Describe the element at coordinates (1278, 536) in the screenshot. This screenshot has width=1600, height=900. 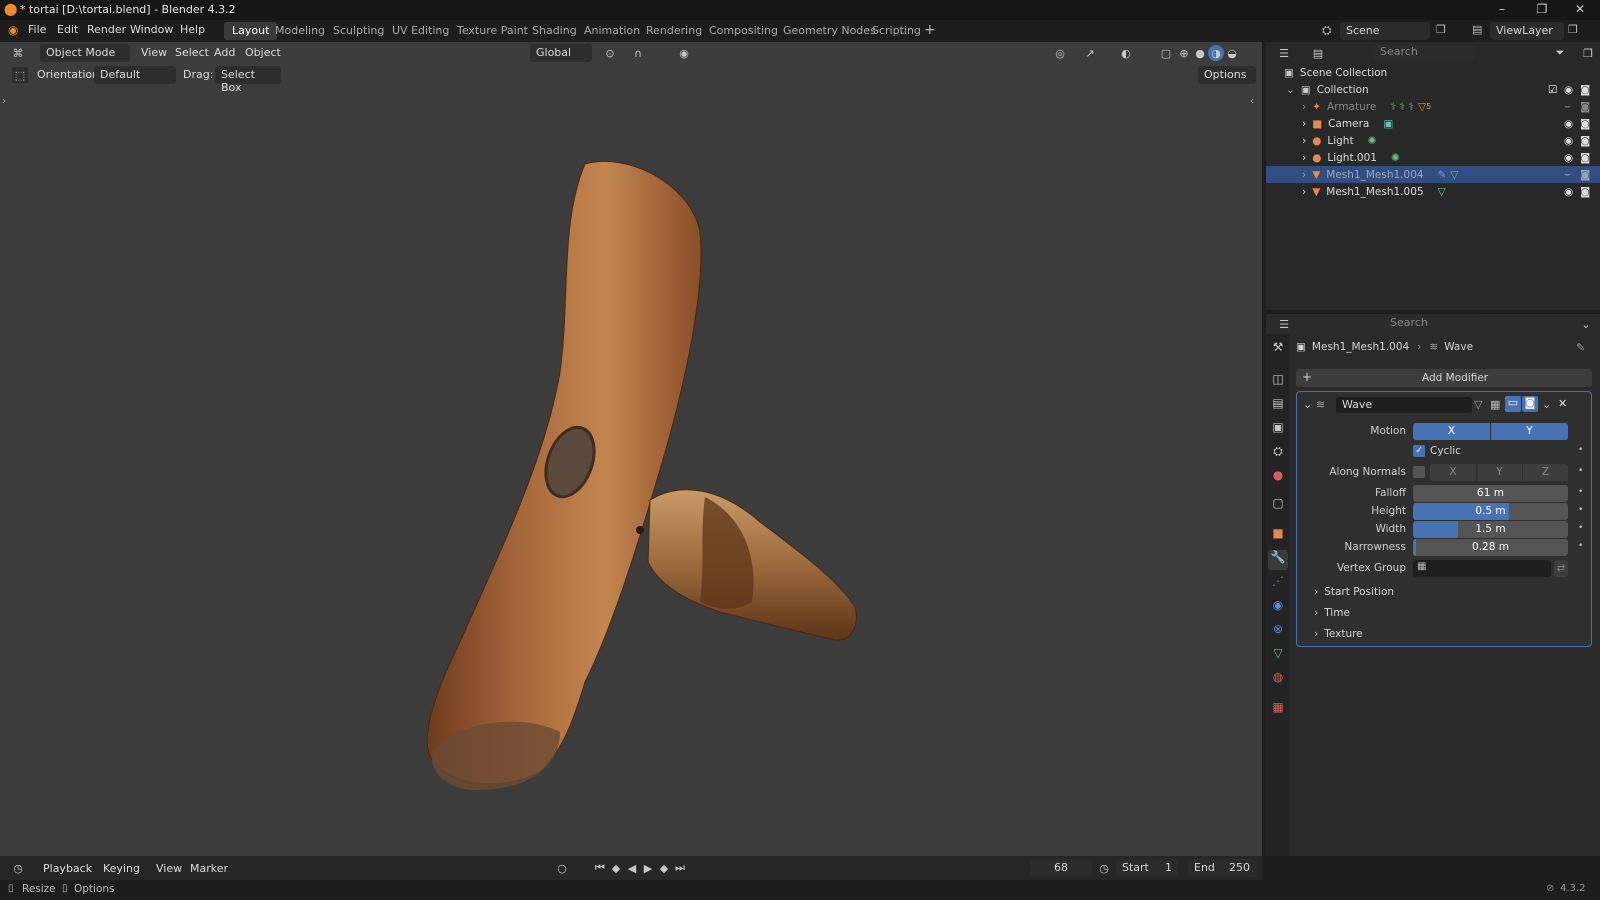
I see `object-tab-icon: ■` at that location.